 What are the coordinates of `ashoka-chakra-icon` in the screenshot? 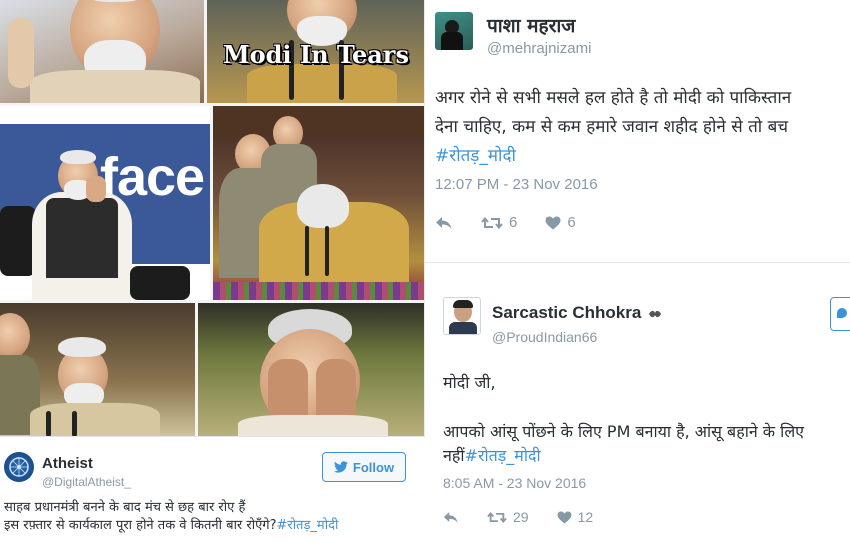 It's located at (19, 467).